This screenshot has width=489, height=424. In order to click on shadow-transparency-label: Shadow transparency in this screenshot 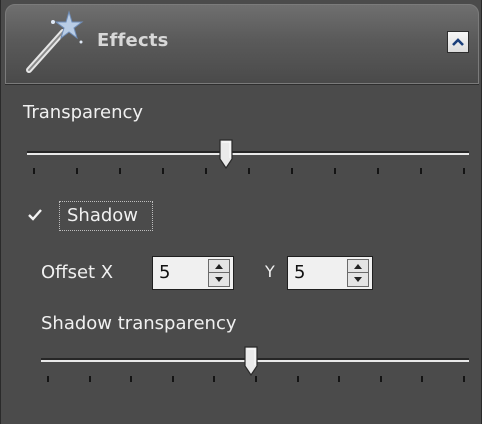, I will do `click(139, 323)`.